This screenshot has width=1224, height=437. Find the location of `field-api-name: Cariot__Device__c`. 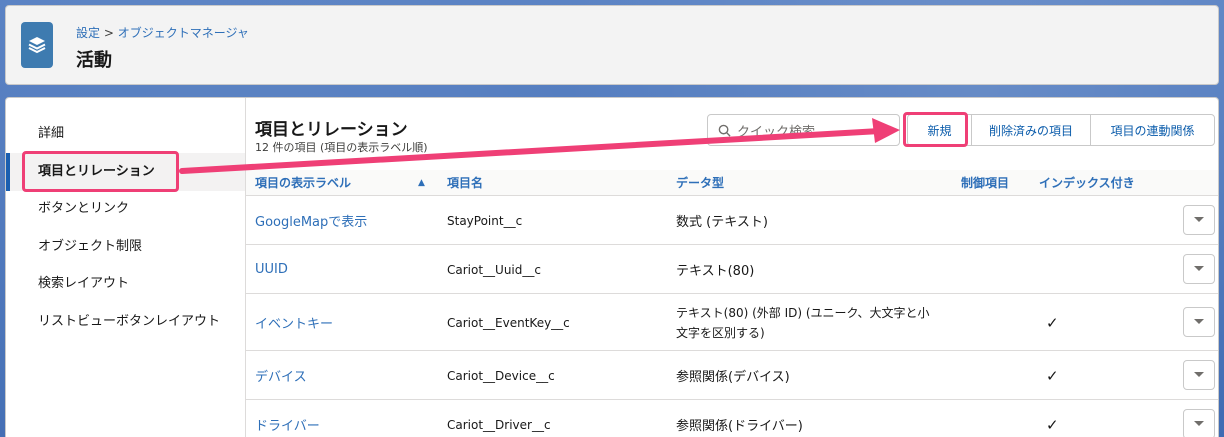

field-api-name: Cariot__Device__c is located at coordinates (501, 375).